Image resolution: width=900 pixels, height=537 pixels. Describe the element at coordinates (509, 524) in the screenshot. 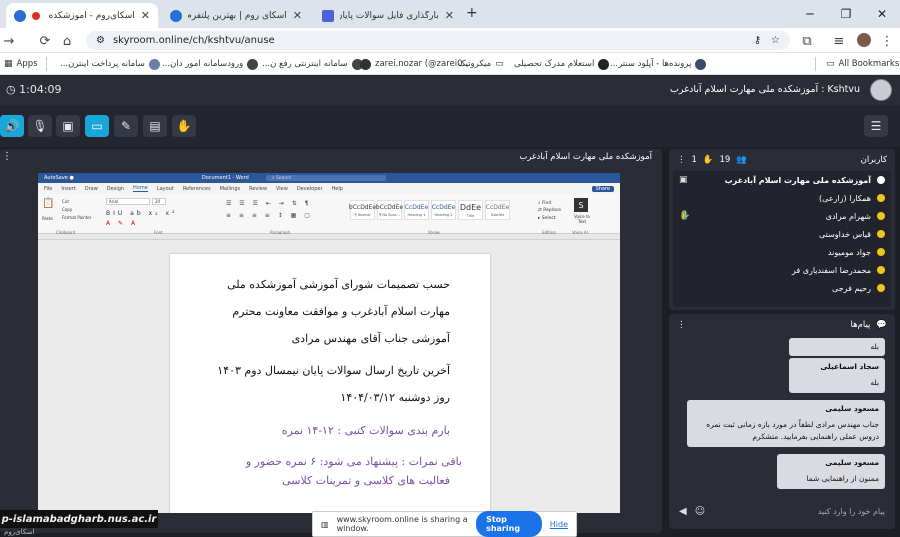

I see `stop-sharing-button: Stop sharing` at that location.